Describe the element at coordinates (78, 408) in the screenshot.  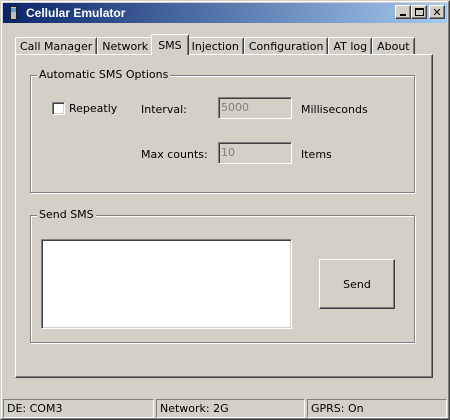
I see `status-port: DE: COM3` at that location.